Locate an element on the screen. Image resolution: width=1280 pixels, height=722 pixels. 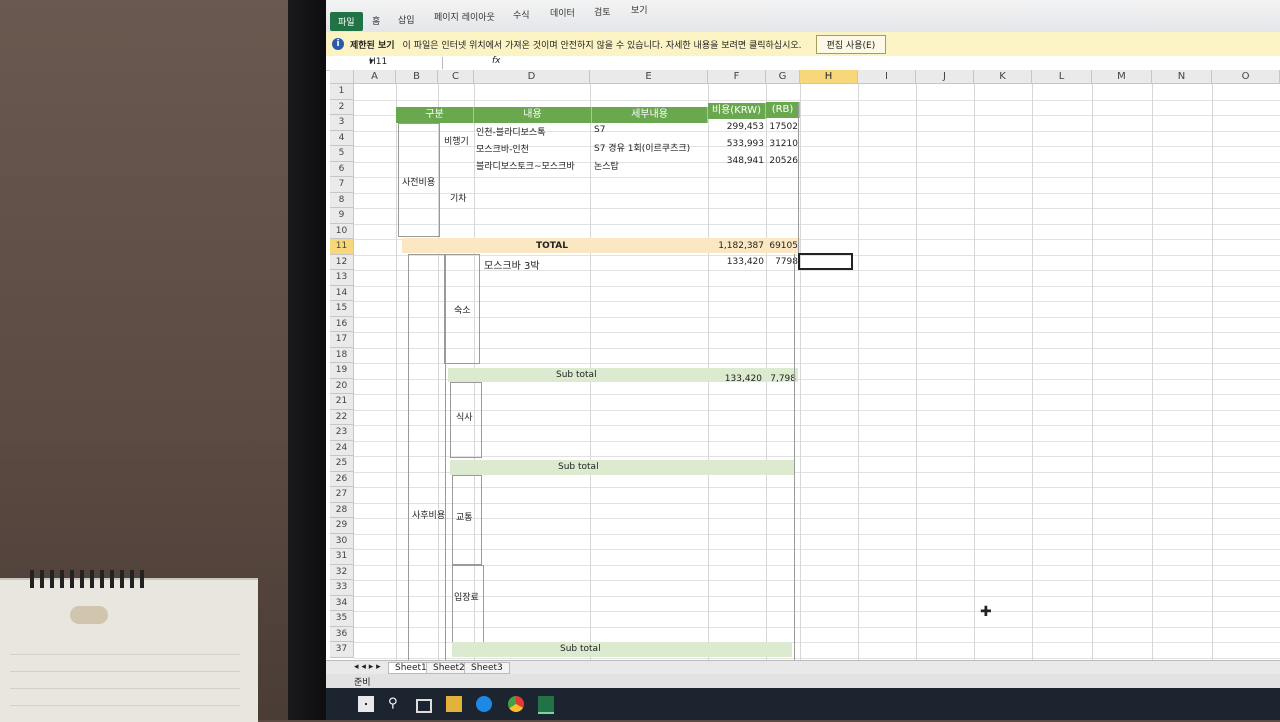
column-header-n: N is located at coordinates (1182, 77).